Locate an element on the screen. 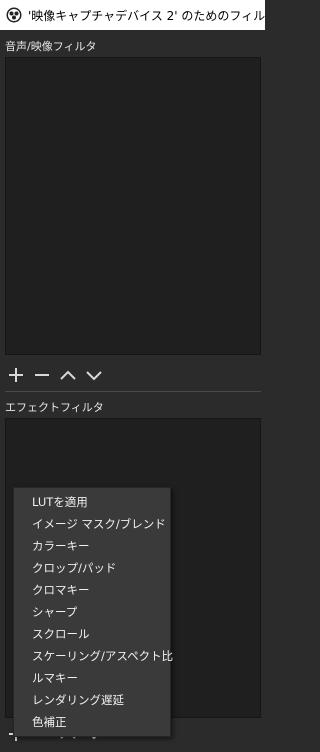  menu-item-apply-lut: LUTを適用 is located at coordinates (92, 502).